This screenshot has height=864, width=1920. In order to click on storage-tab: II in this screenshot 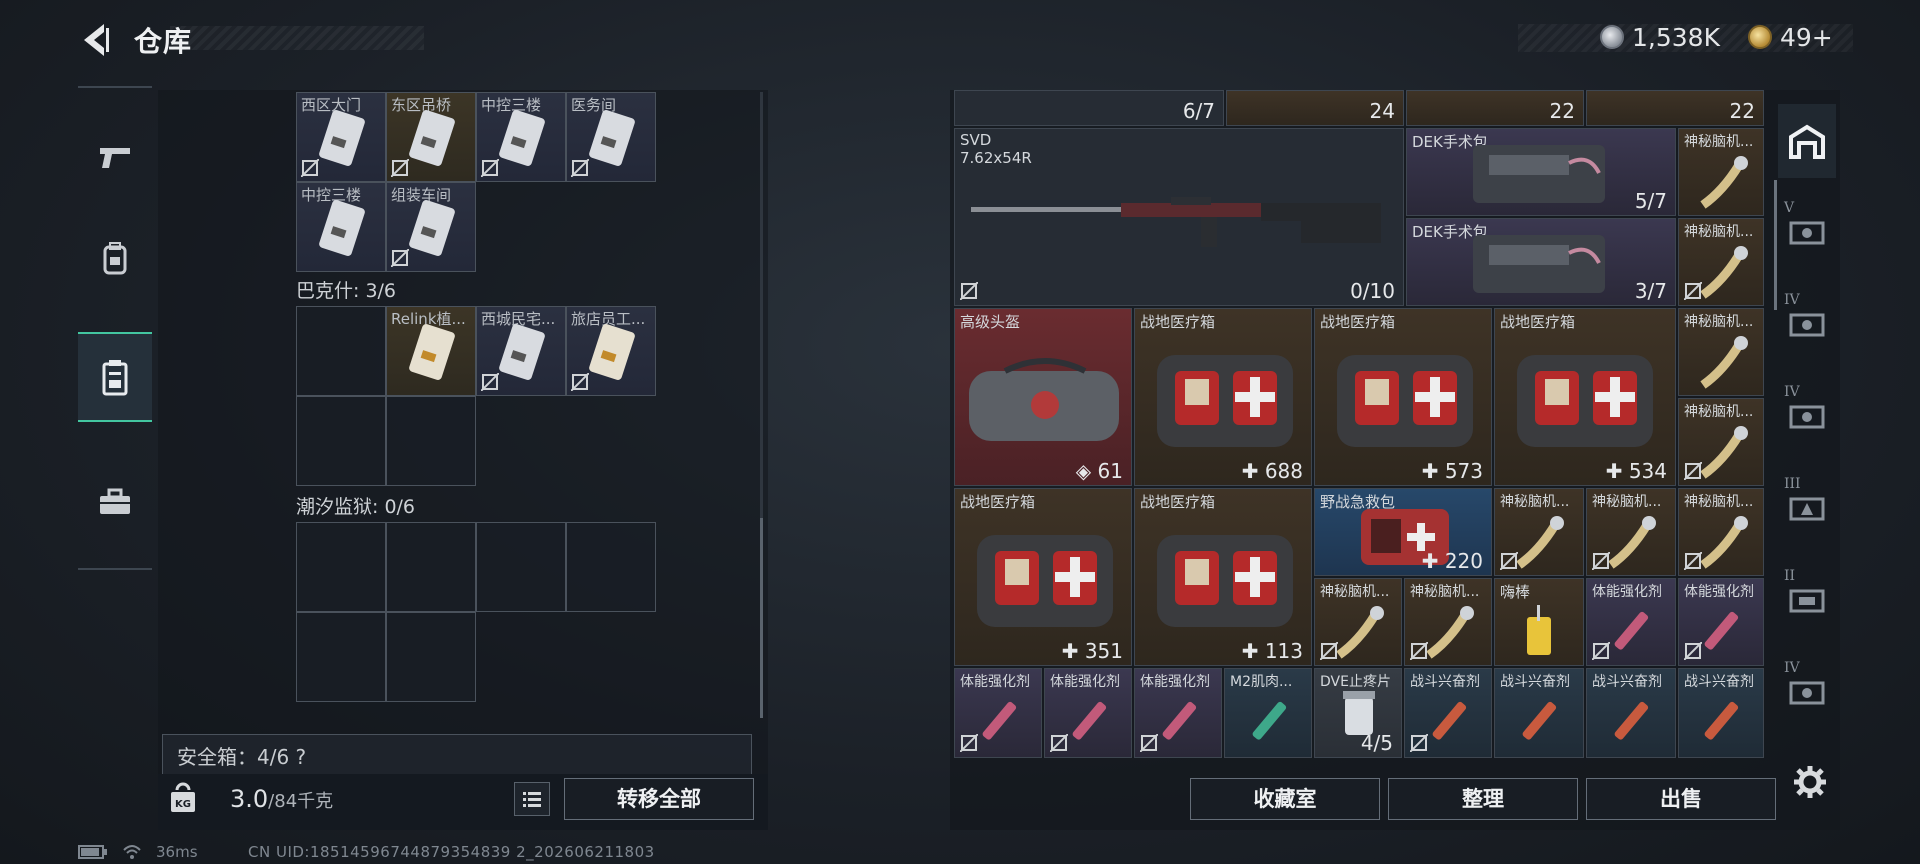, I will do `click(1807, 599)`.